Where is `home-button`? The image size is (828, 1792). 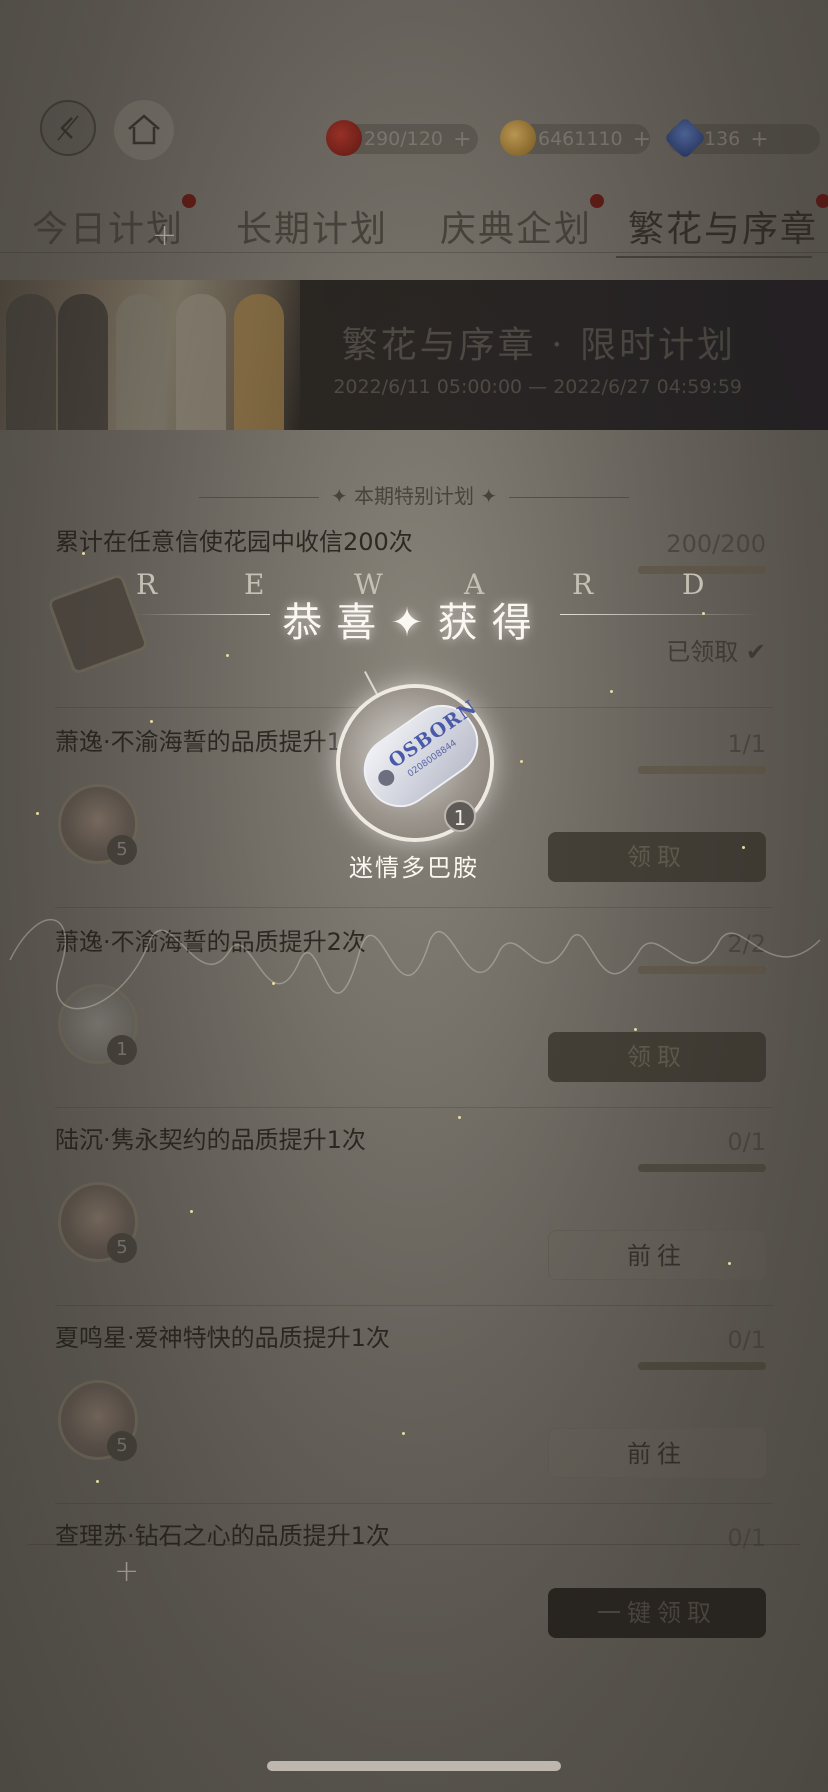
home-button is located at coordinates (144, 130).